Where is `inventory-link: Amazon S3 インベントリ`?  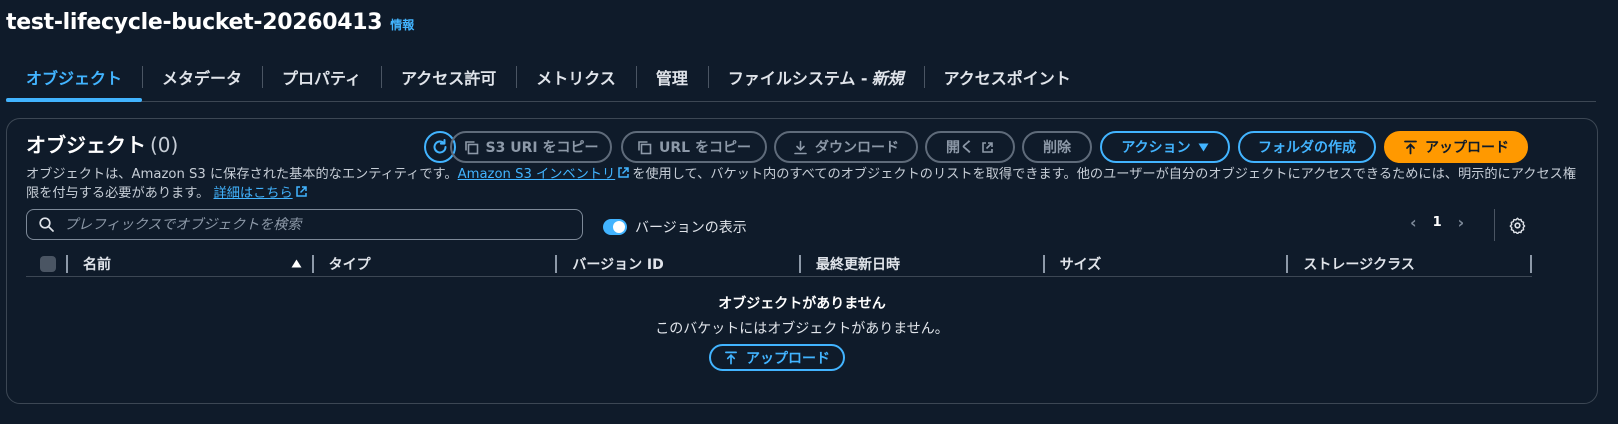 inventory-link: Amazon S3 インベントリ is located at coordinates (537, 174).